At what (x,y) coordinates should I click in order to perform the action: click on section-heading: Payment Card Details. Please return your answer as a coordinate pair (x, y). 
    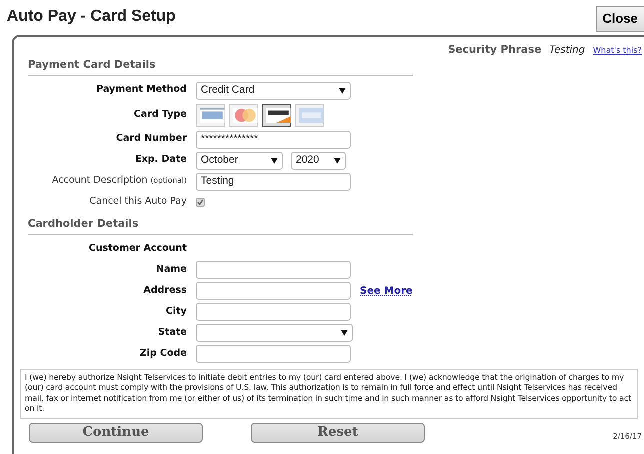
    Looking at the image, I should click on (220, 67).